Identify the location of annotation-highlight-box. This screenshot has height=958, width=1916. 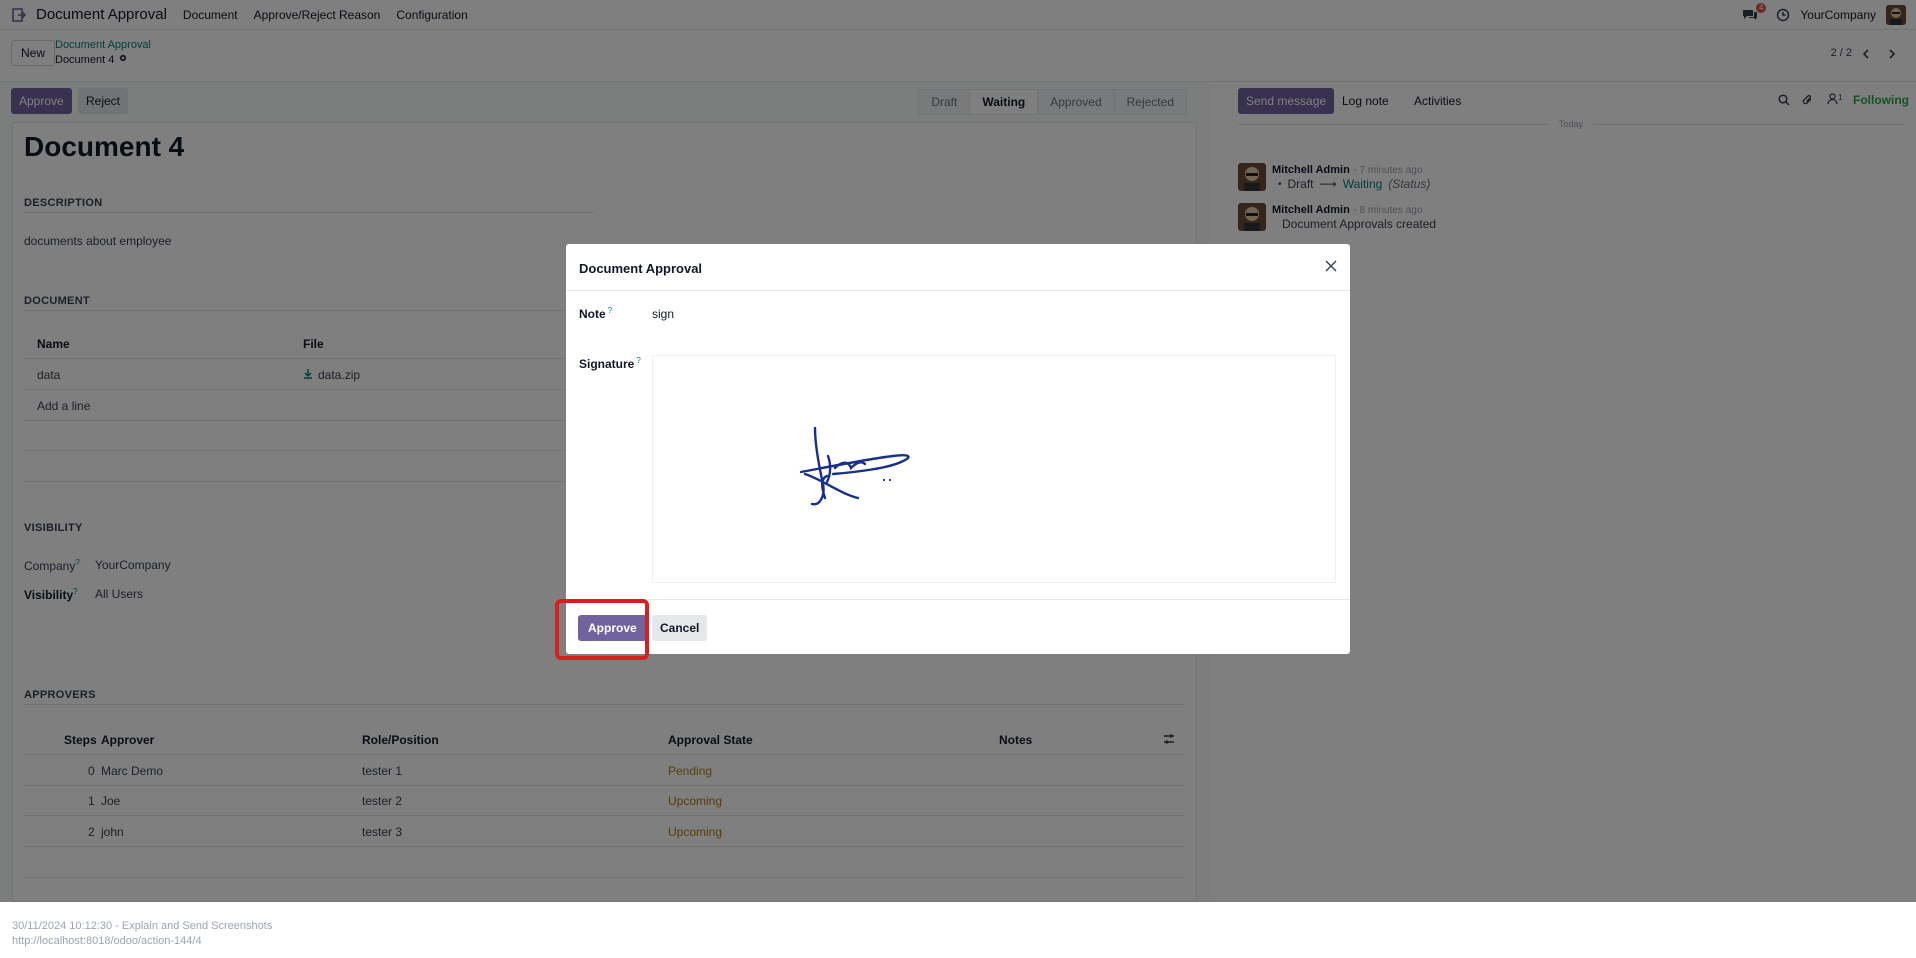
(602, 629).